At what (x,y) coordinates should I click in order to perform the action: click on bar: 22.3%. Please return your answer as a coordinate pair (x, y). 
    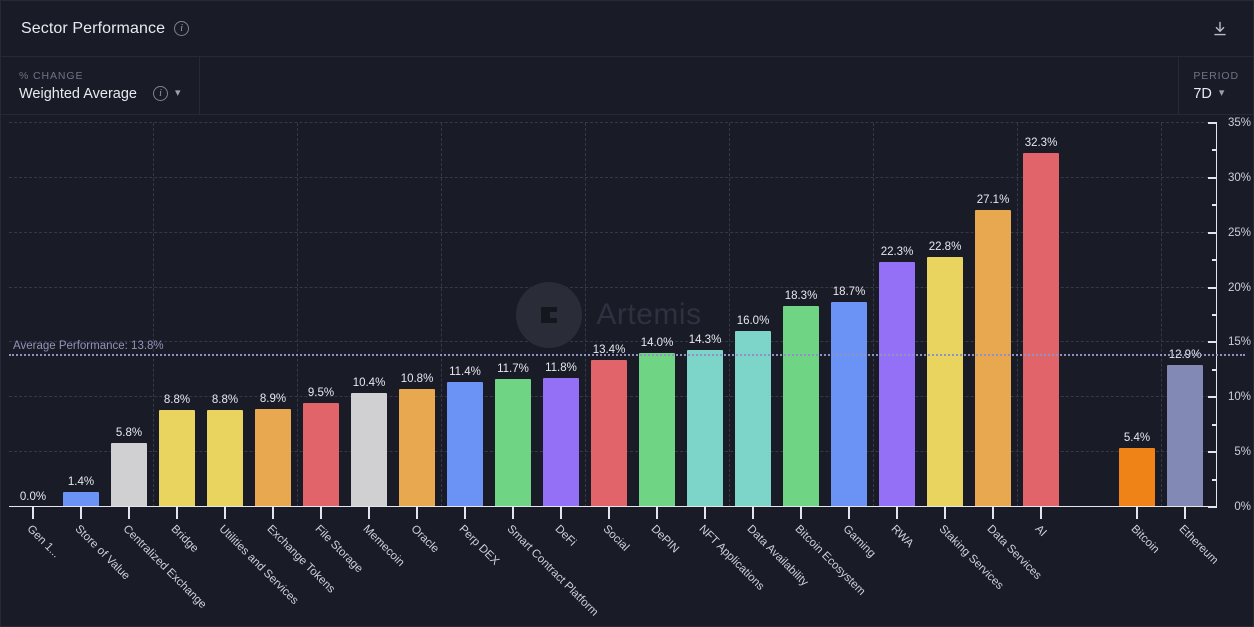
    Looking at the image, I should click on (897, 376).